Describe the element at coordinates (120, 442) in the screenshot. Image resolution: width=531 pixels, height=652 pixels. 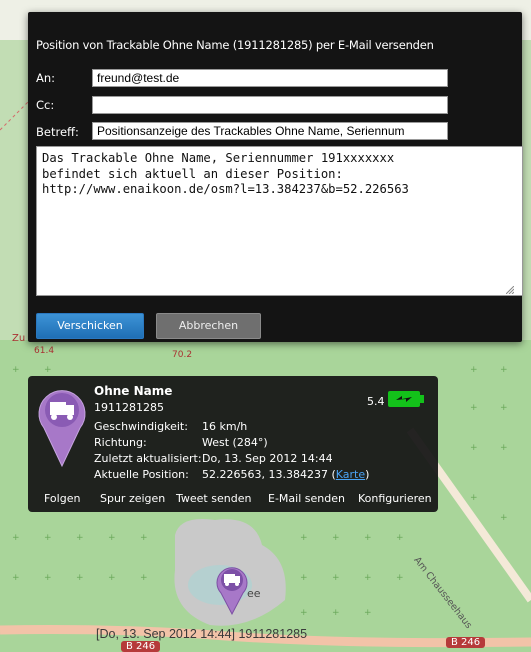
I see `direction-label: Richtung:` at that location.